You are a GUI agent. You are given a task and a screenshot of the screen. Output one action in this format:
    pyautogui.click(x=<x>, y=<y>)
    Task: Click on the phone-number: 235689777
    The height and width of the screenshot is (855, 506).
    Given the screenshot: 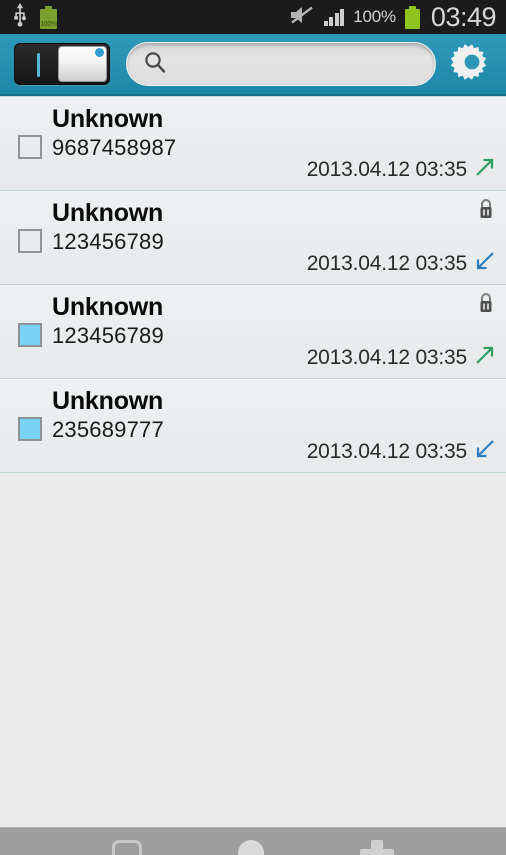 What is the action you would take?
    pyautogui.click(x=108, y=429)
    